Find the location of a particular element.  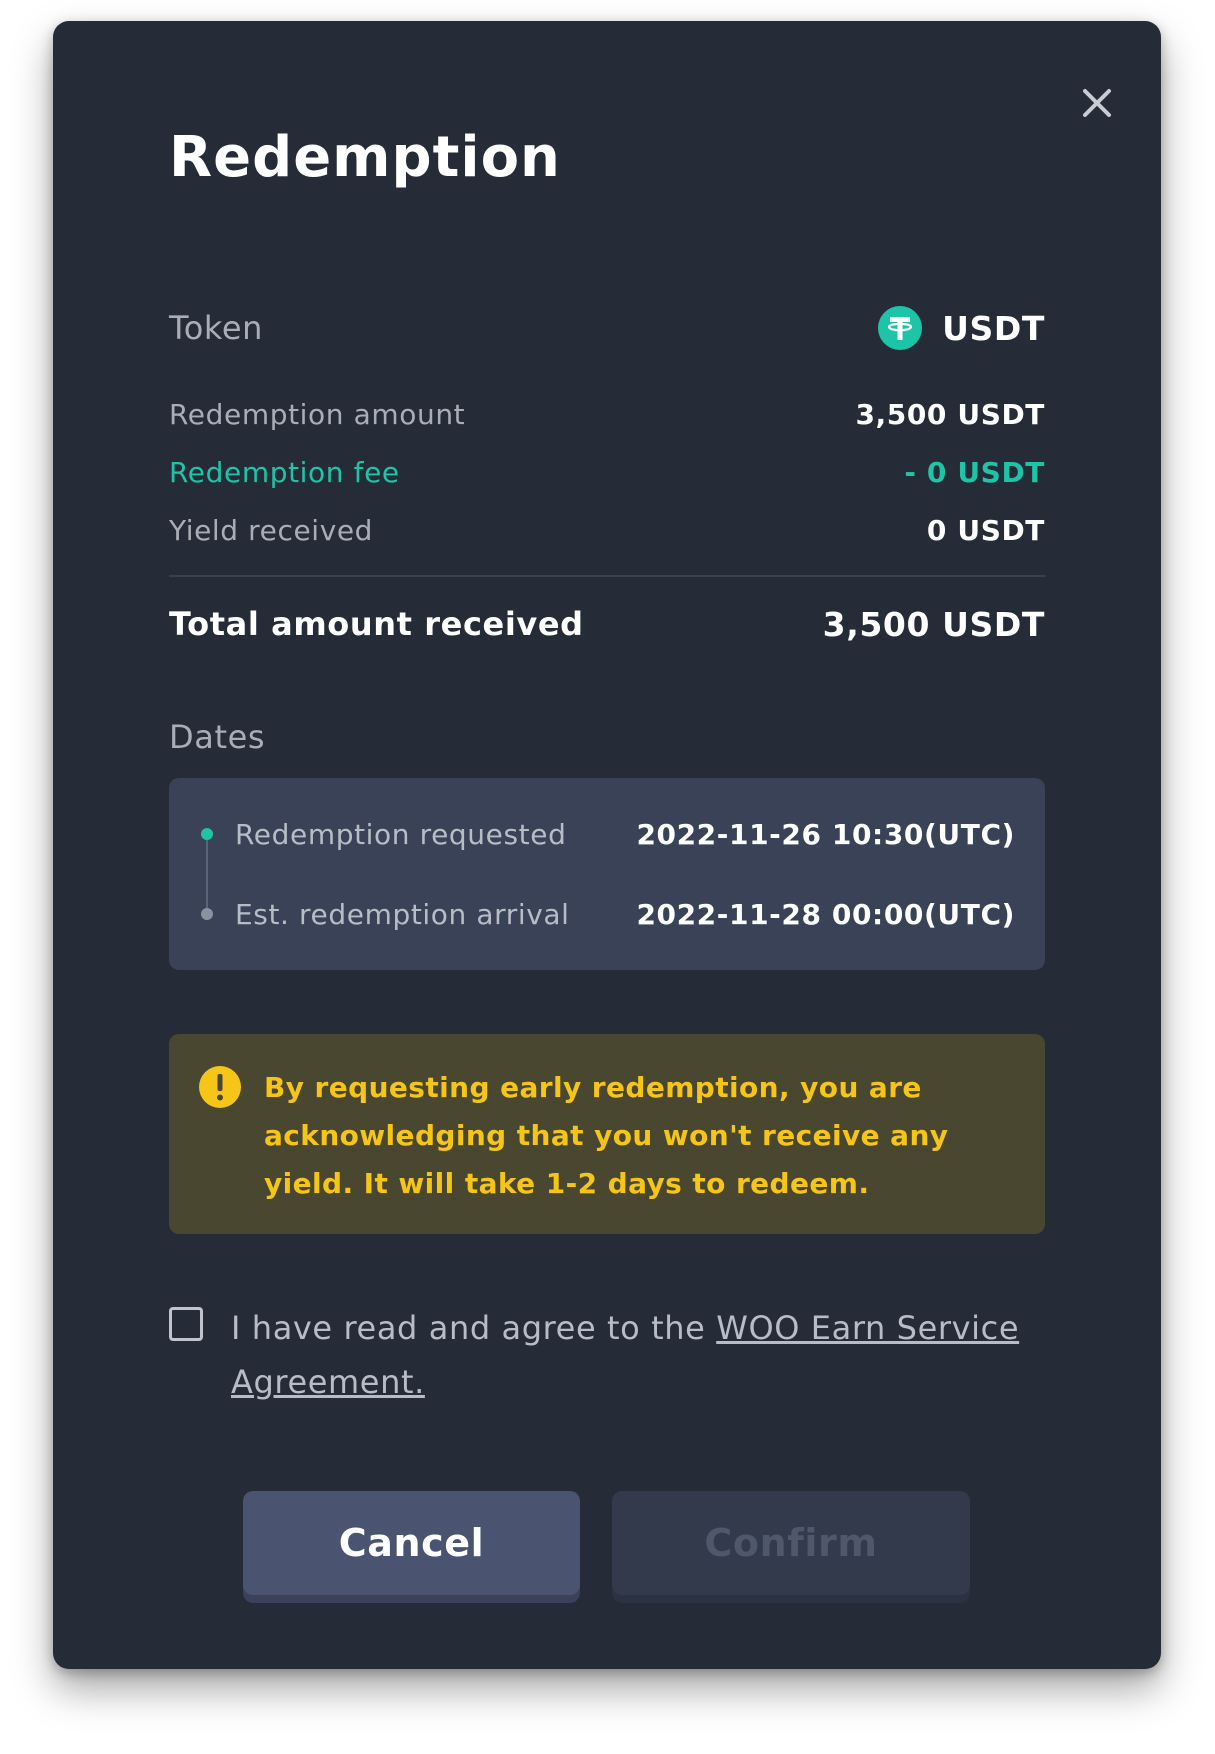

token-value: USDT is located at coordinates (961, 328).